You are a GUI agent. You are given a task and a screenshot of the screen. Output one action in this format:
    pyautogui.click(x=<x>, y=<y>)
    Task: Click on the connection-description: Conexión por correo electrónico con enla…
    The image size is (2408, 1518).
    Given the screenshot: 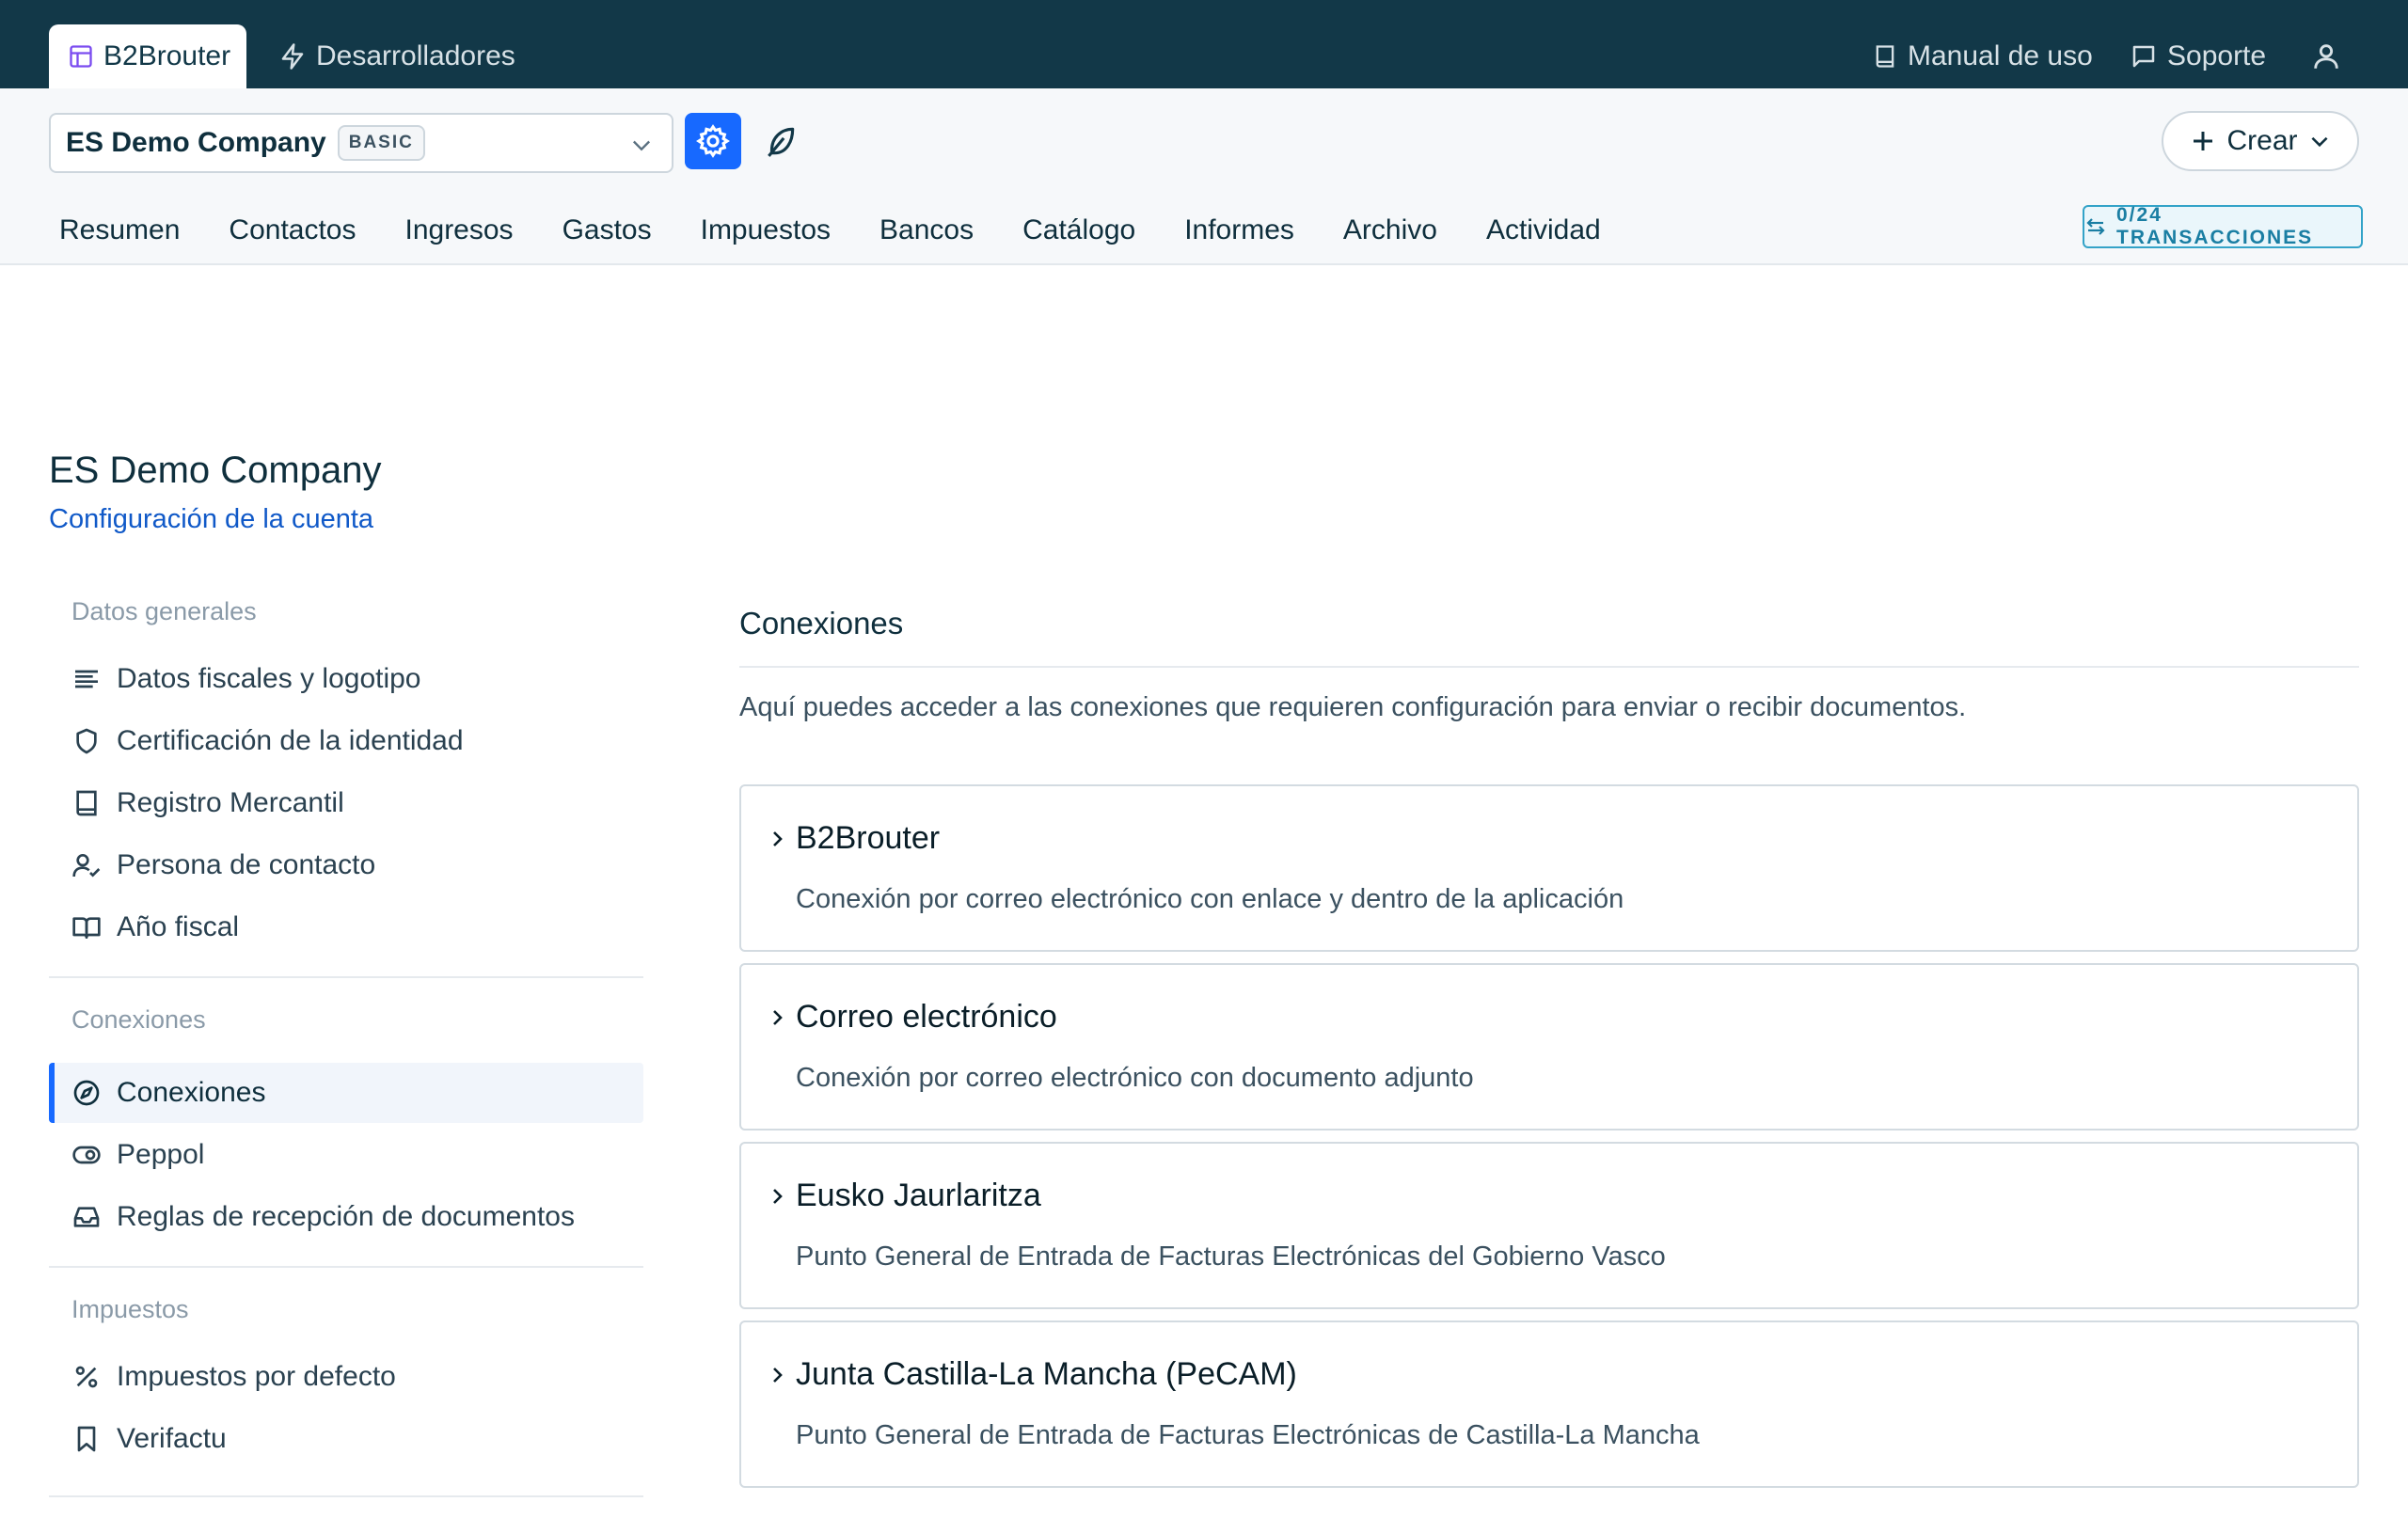 What is the action you would take?
    pyautogui.click(x=1210, y=899)
    